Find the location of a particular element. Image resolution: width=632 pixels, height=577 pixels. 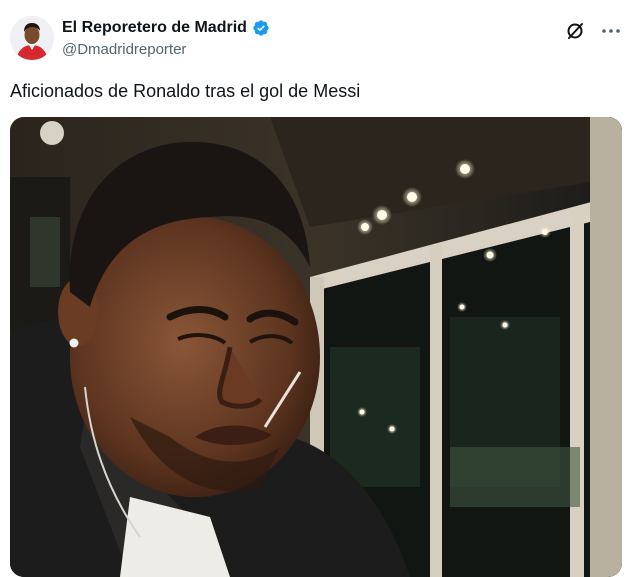

author-avatar is located at coordinates (32, 38).